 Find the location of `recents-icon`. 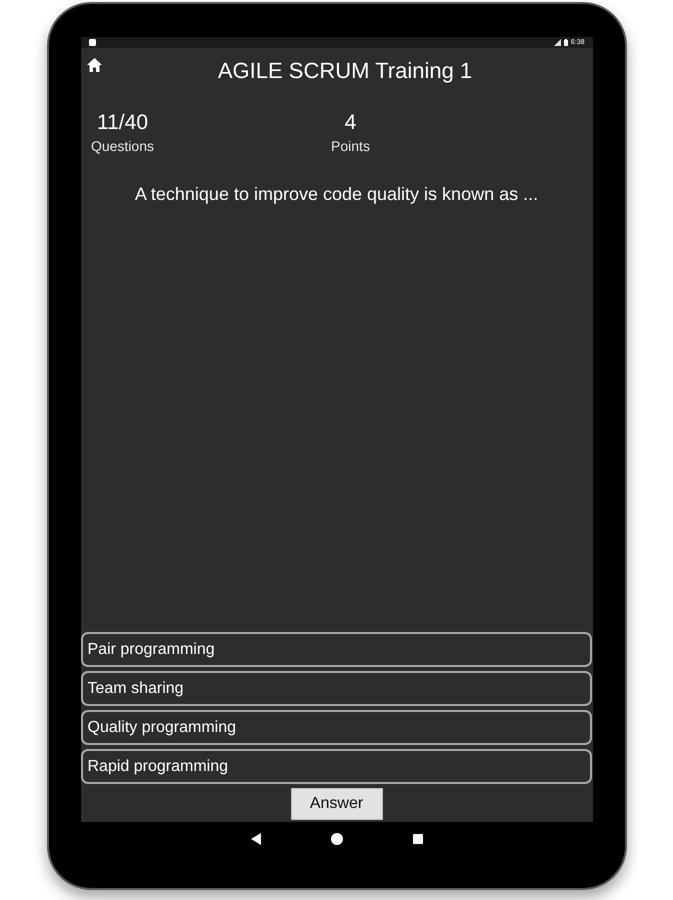

recents-icon is located at coordinates (417, 839).